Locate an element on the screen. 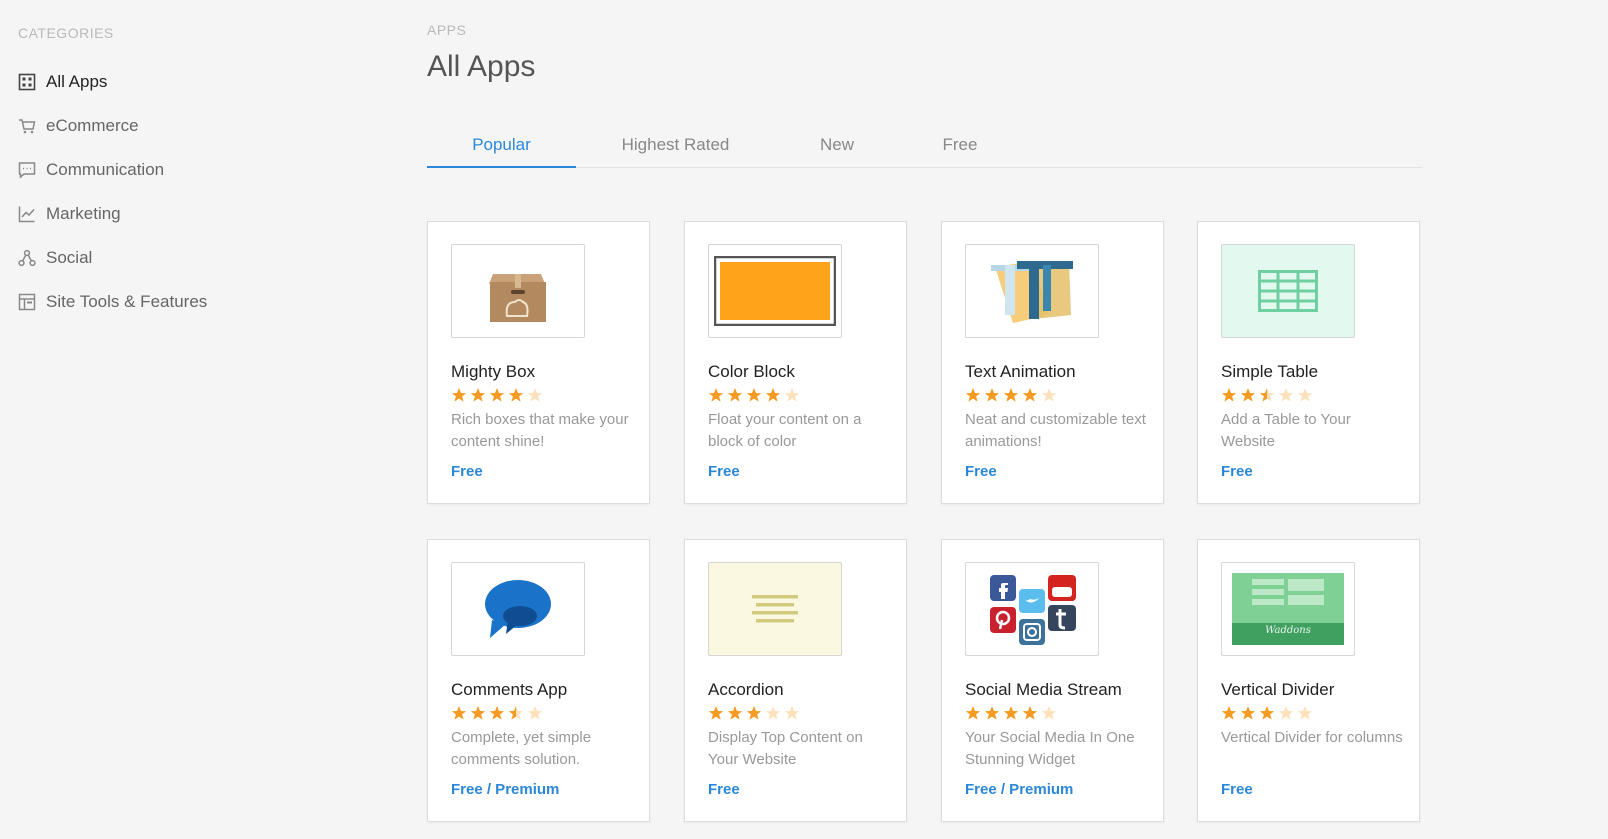  app-description: Vertical Divider for columns is located at coordinates (1312, 737).